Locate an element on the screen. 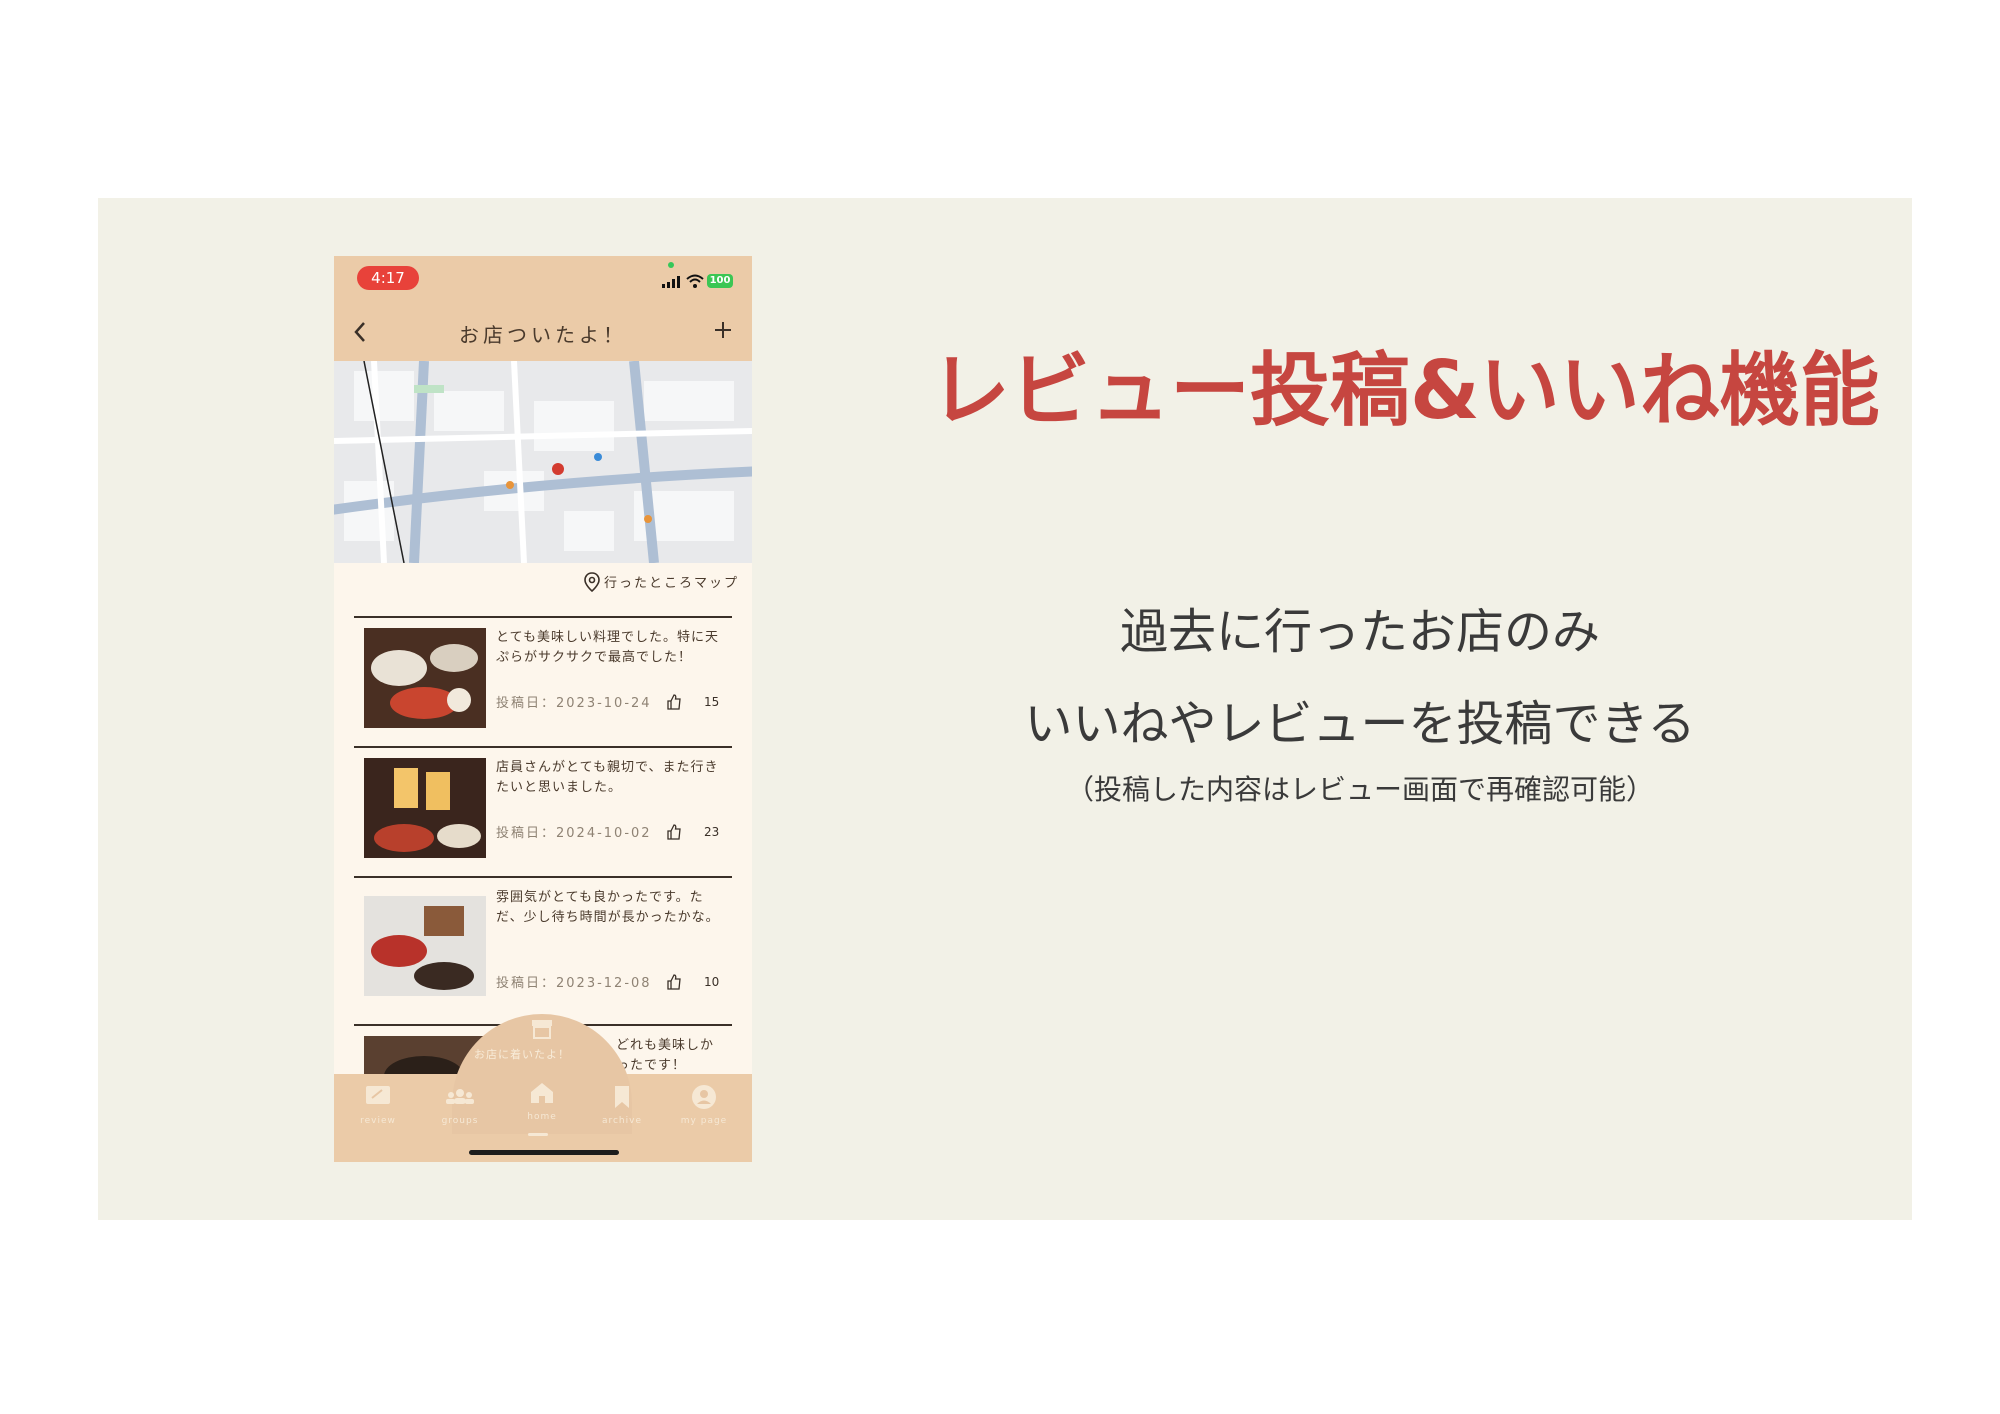 Image resolution: width=2000 pixels, height=1414 pixels. review-date: 投稿日：2023-10-24 is located at coordinates (574, 703).